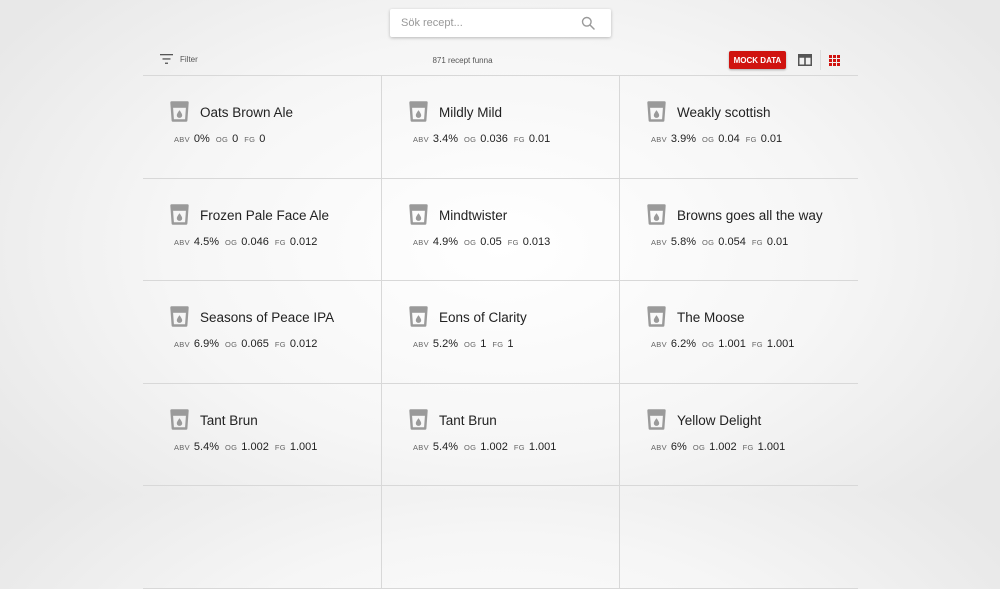 The image size is (1000, 589). What do you see at coordinates (206, 344) in the screenshot?
I see `abv-value: 6.9%` at bounding box center [206, 344].